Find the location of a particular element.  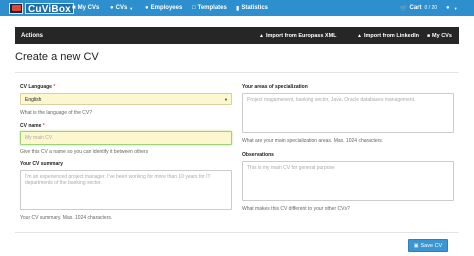

import-europass-label: Import from Europass XML is located at coordinates (301, 35).